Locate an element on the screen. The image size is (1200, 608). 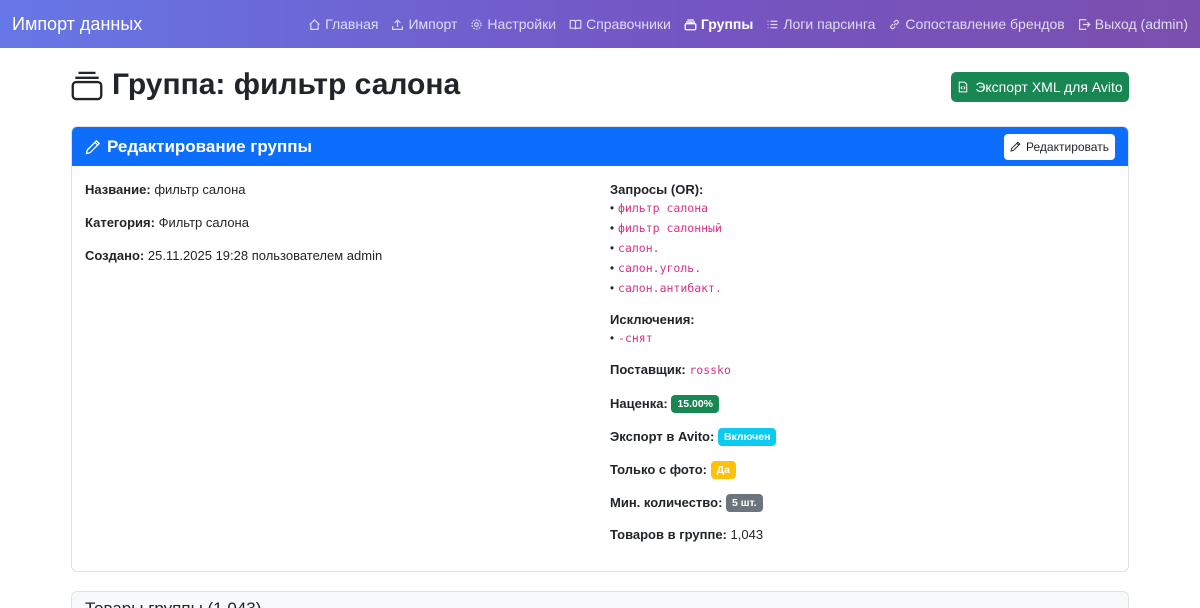
supplier-value: rossko is located at coordinates (710, 370).